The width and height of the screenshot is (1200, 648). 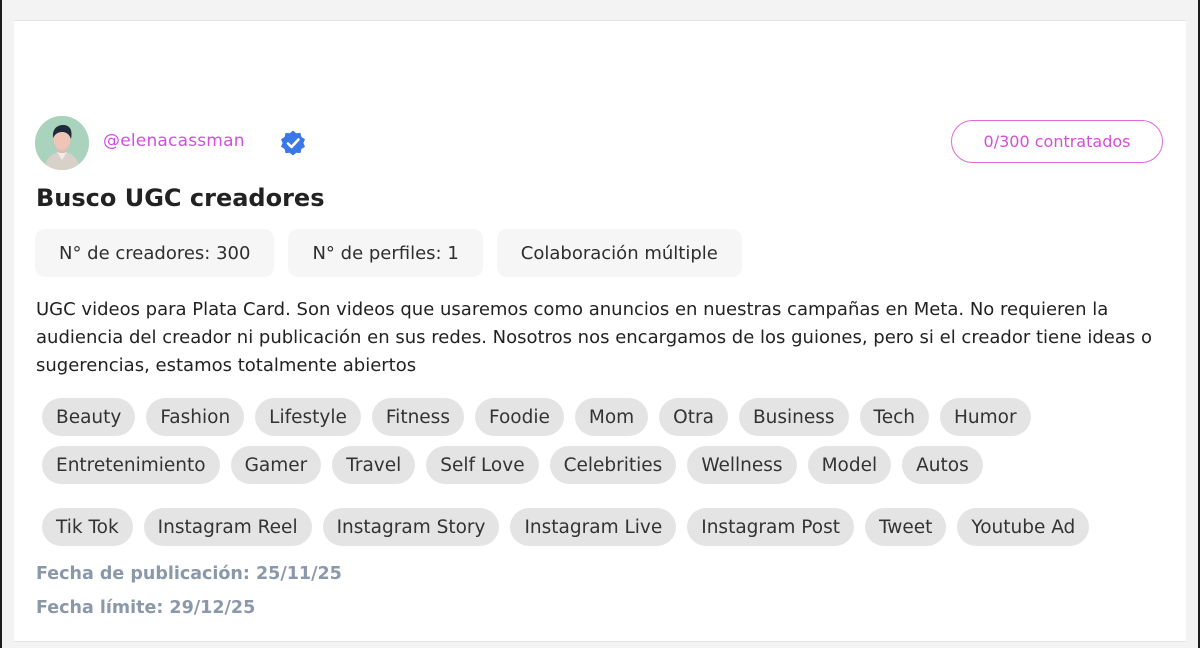 I want to click on format-tag: Youtube Ad, so click(x=1023, y=527).